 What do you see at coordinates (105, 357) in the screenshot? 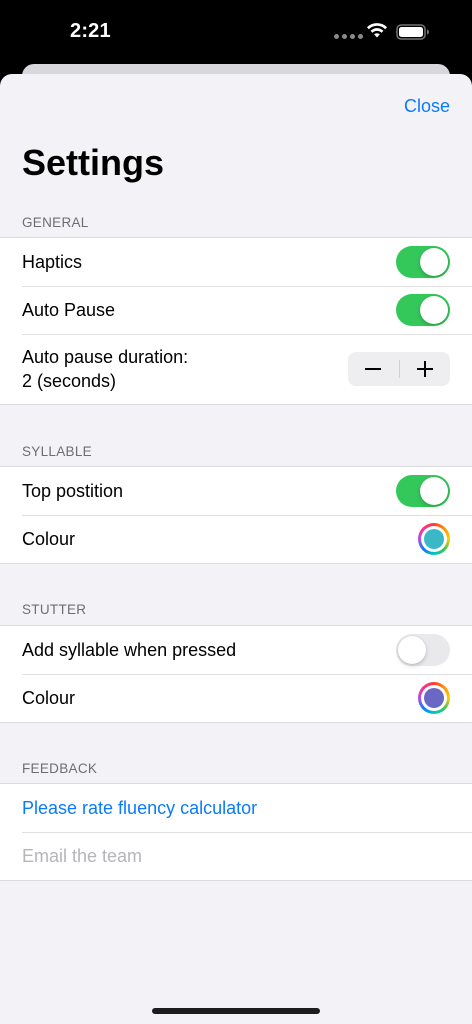
I see `duration-title: Auto pause duration:` at bounding box center [105, 357].